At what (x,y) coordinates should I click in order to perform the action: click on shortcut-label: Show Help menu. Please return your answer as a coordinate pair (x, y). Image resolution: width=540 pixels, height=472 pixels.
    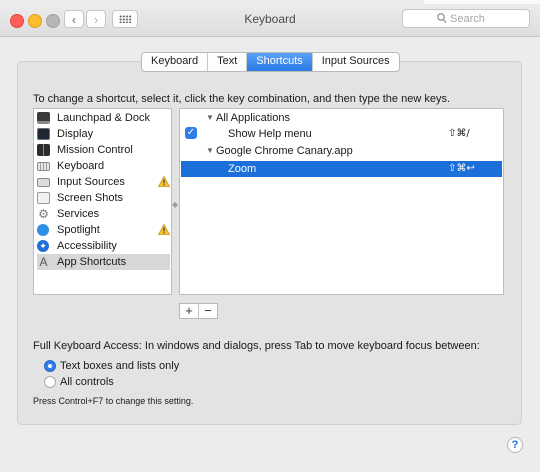
    Looking at the image, I should click on (270, 134).